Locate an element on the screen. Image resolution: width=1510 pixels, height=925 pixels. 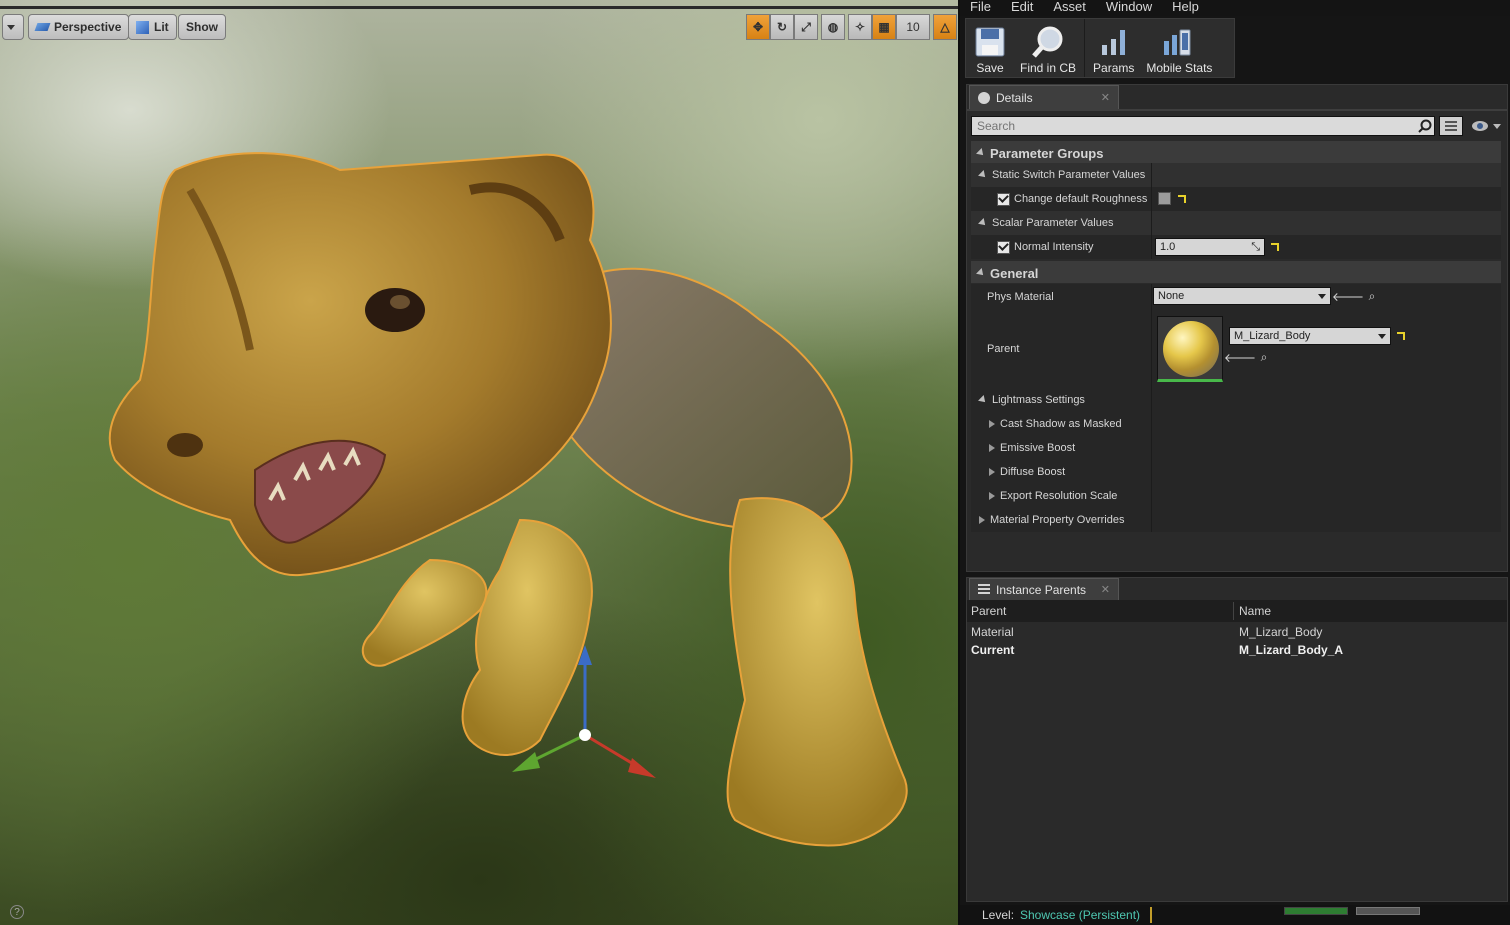
world-local-button: ◍ is located at coordinates (833, 27).